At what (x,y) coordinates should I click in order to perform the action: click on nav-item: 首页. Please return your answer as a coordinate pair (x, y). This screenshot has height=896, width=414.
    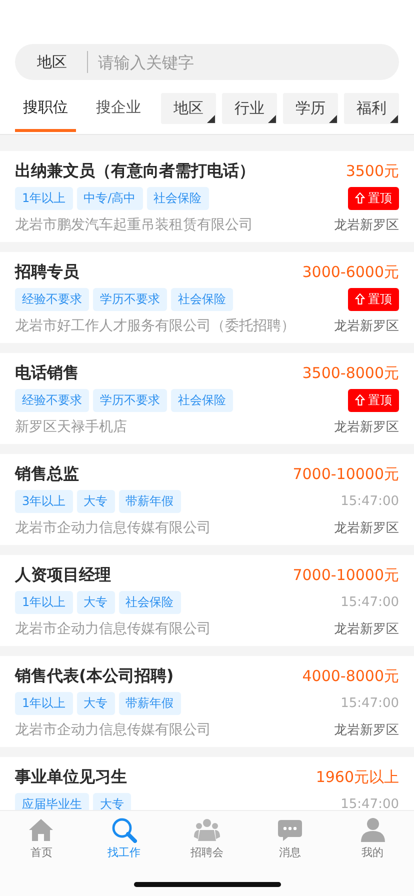
    Looking at the image, I should click on (41, 842).